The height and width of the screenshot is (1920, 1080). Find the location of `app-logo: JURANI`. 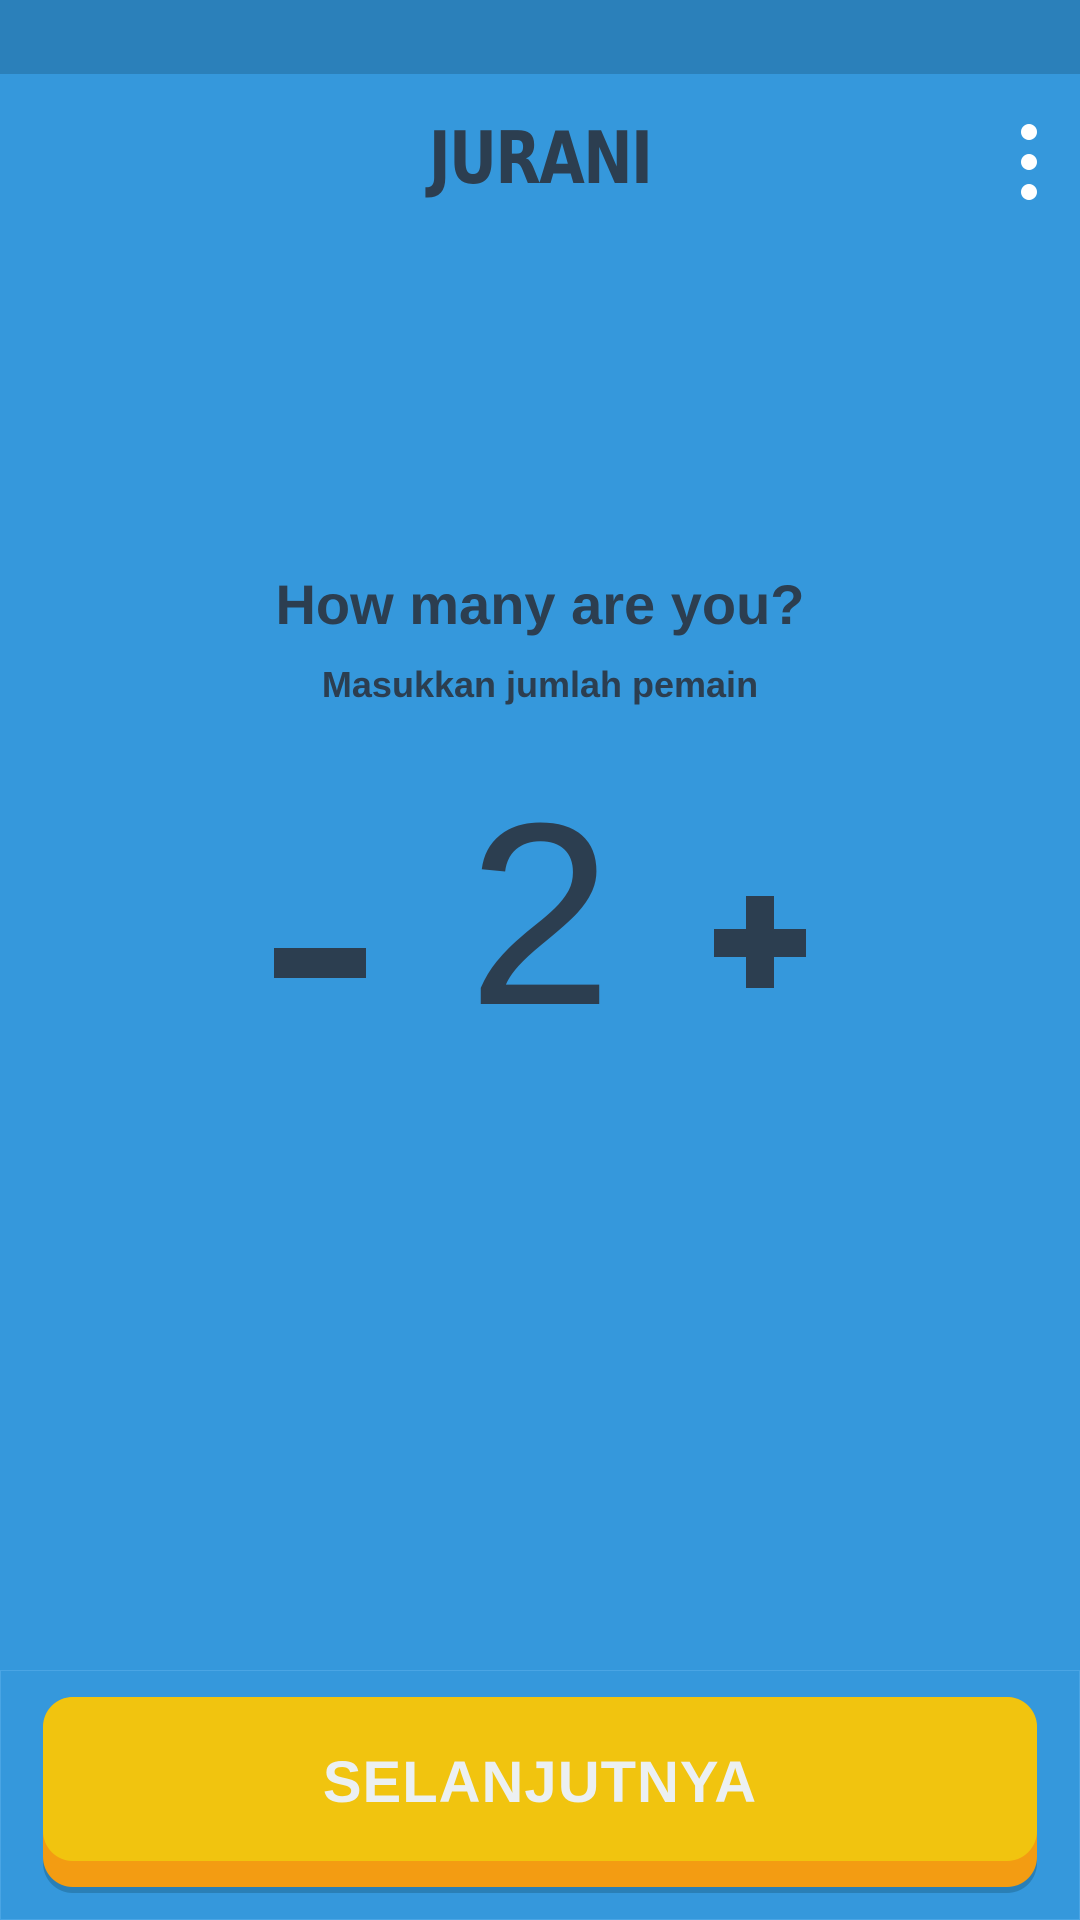

app-logo: JURANI is located at coordinates (540, 158).